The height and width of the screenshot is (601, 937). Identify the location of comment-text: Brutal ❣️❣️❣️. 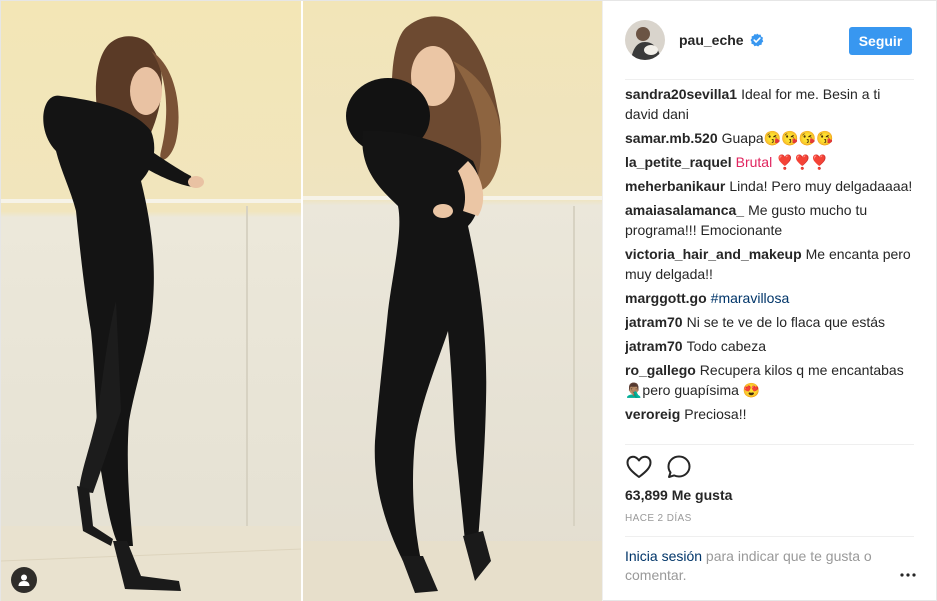
(782, 162).